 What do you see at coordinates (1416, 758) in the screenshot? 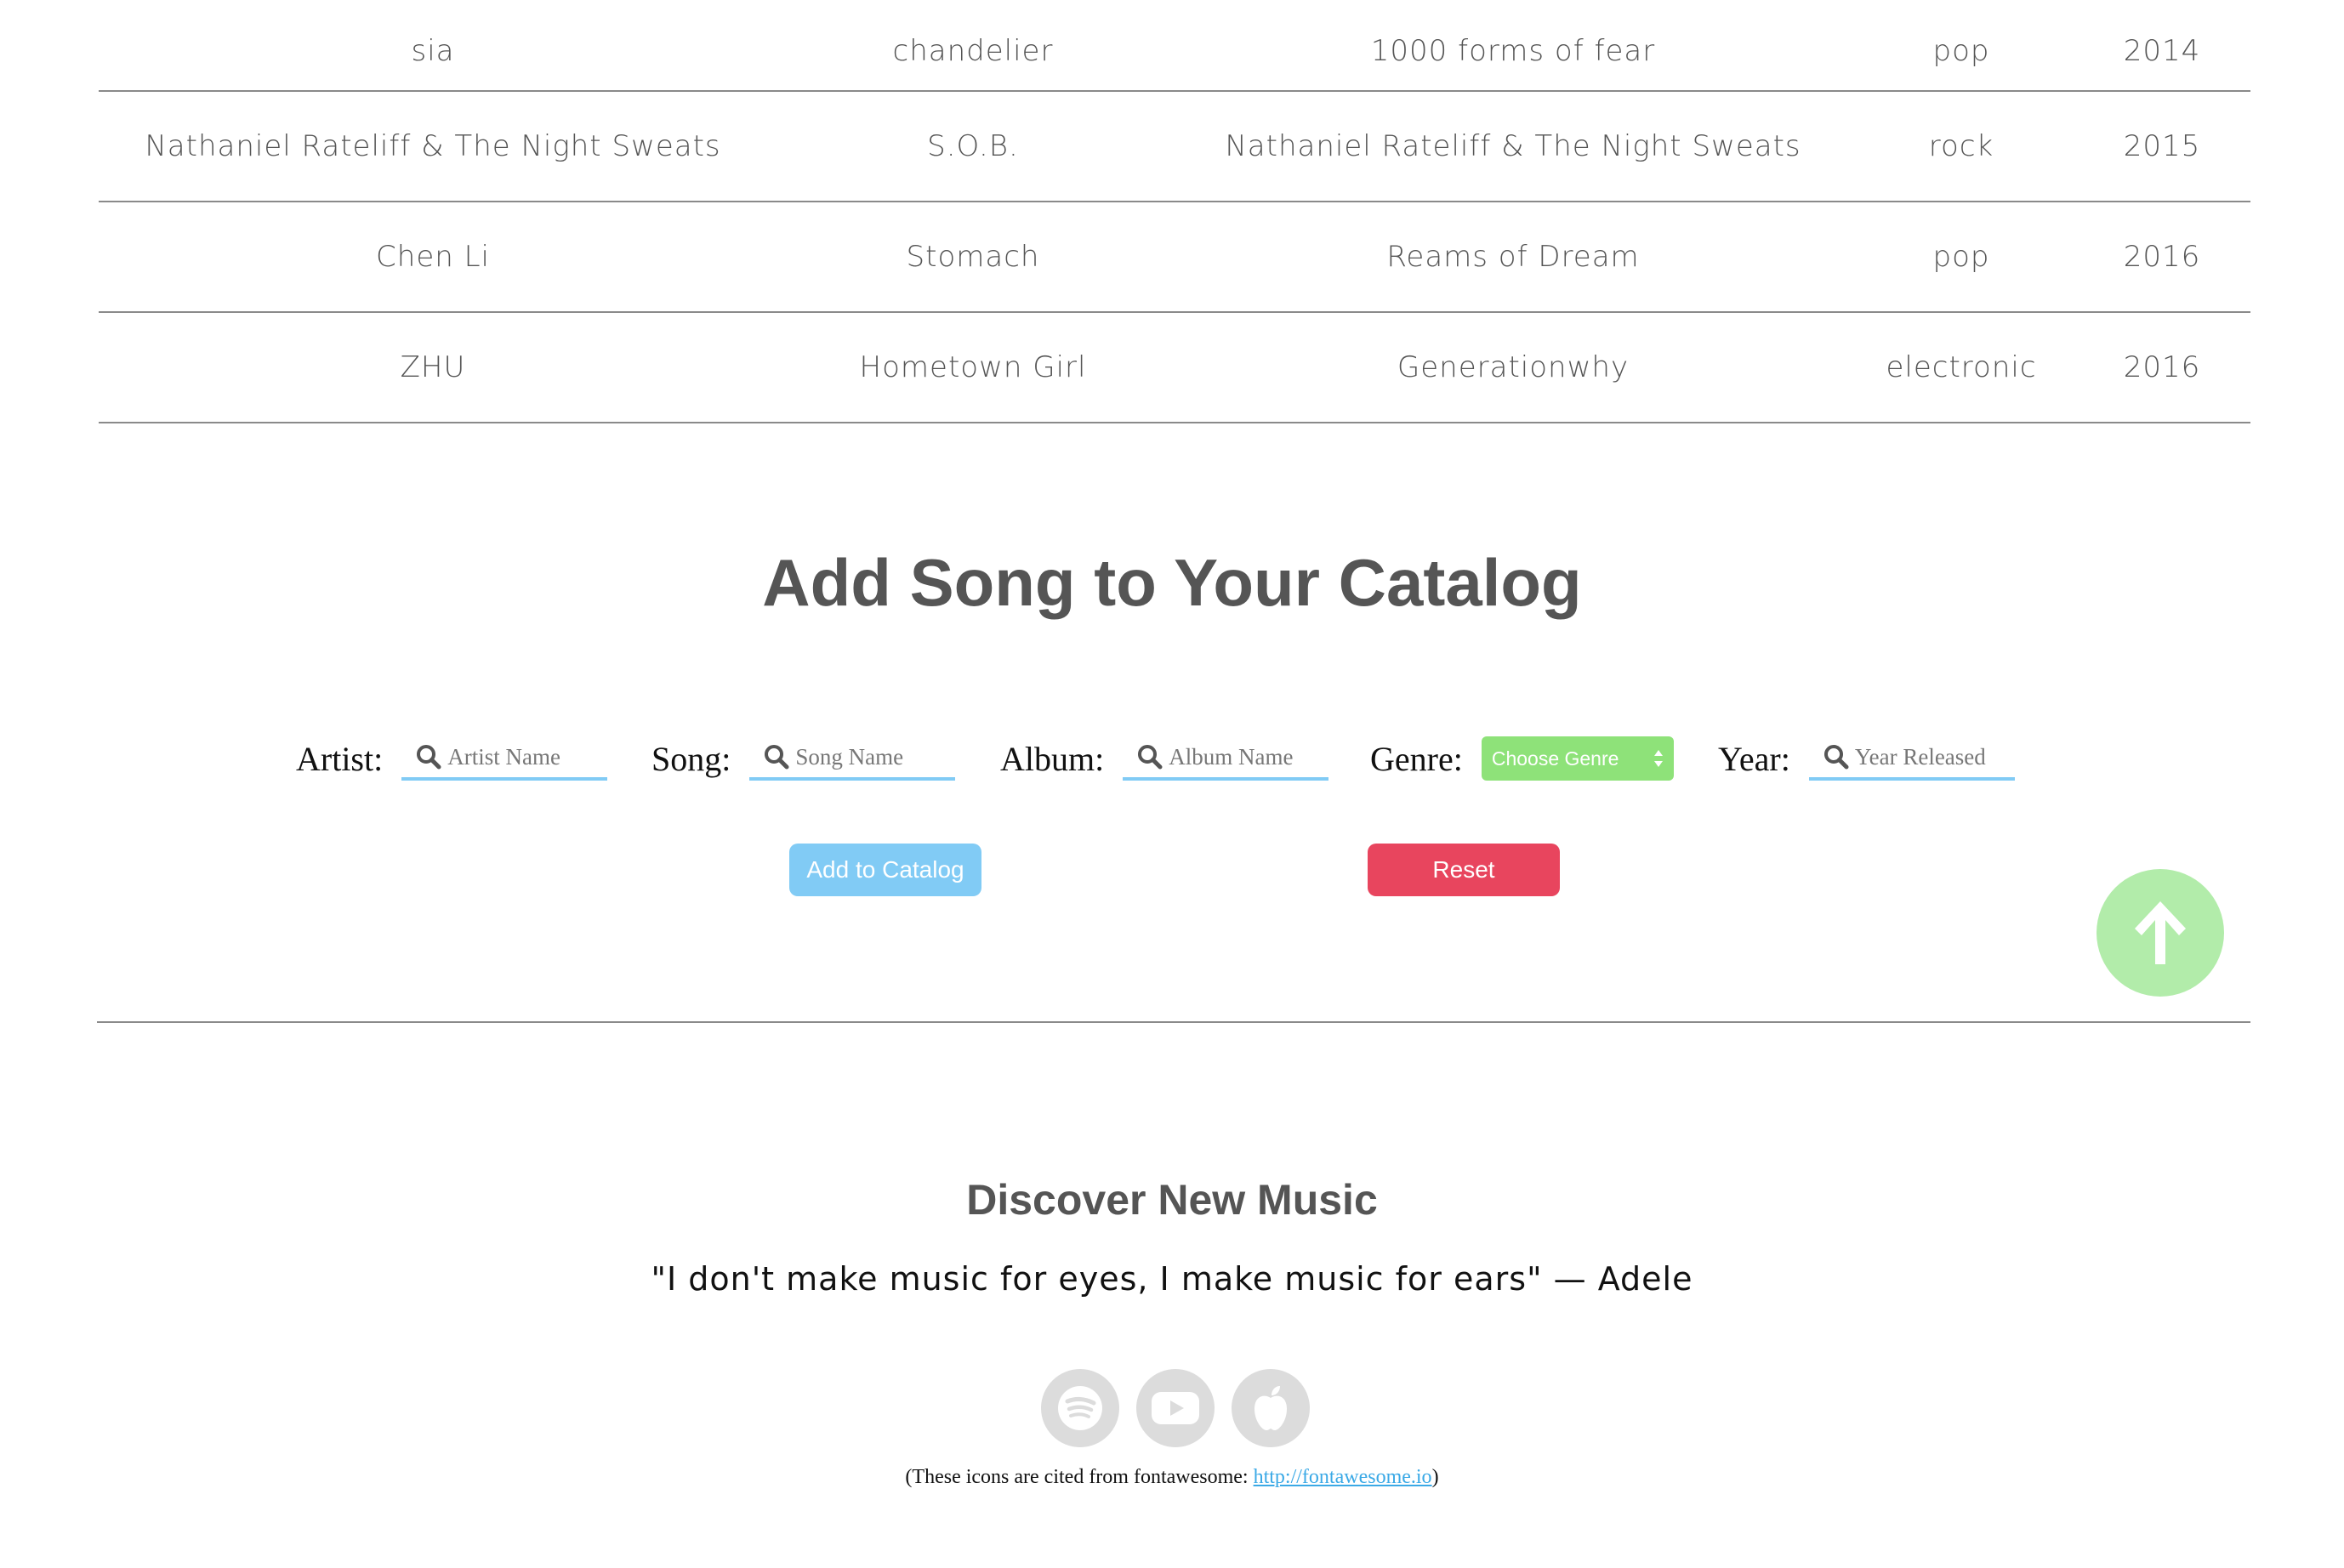
I see `genre-label: Genre:` at bounding box center [1416, 758].